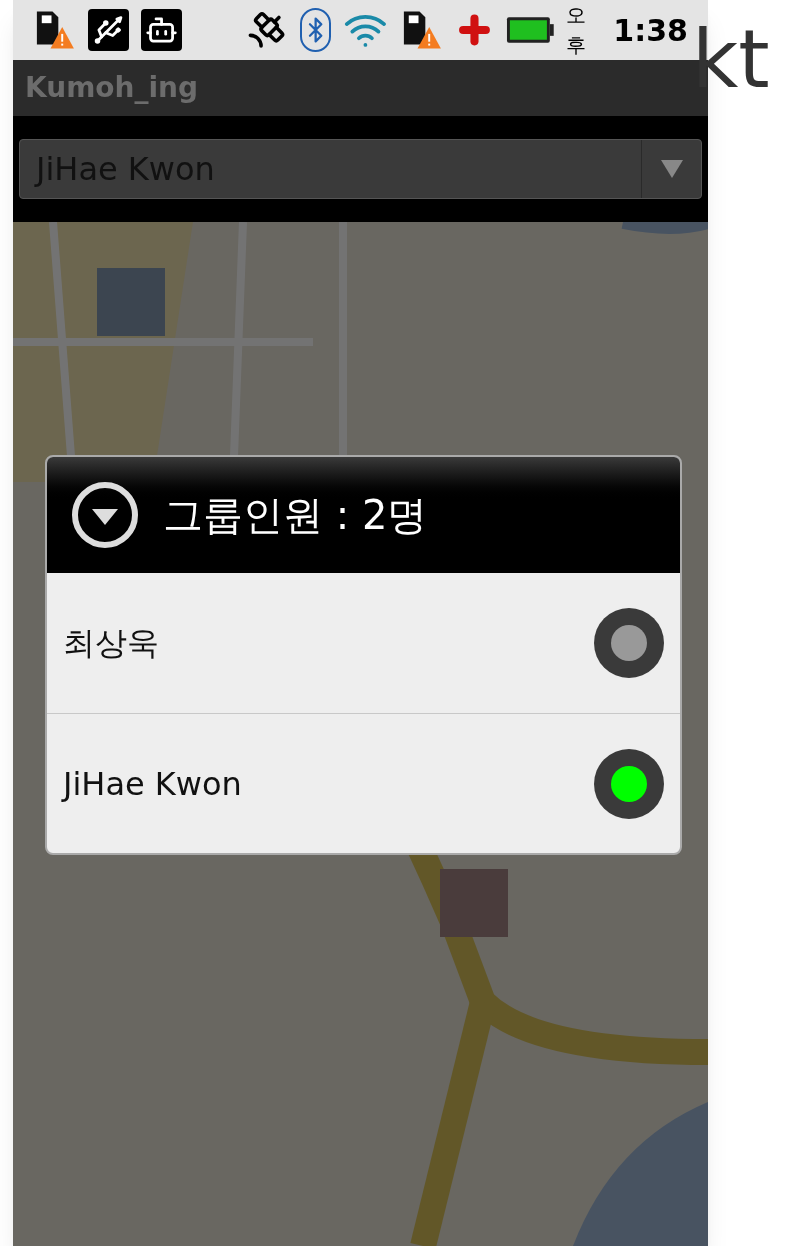 This screenshot has height=1246, width=794. Describe the element at coordinates (161, 30) in the screenshot. I see `robot-icon` at that location.